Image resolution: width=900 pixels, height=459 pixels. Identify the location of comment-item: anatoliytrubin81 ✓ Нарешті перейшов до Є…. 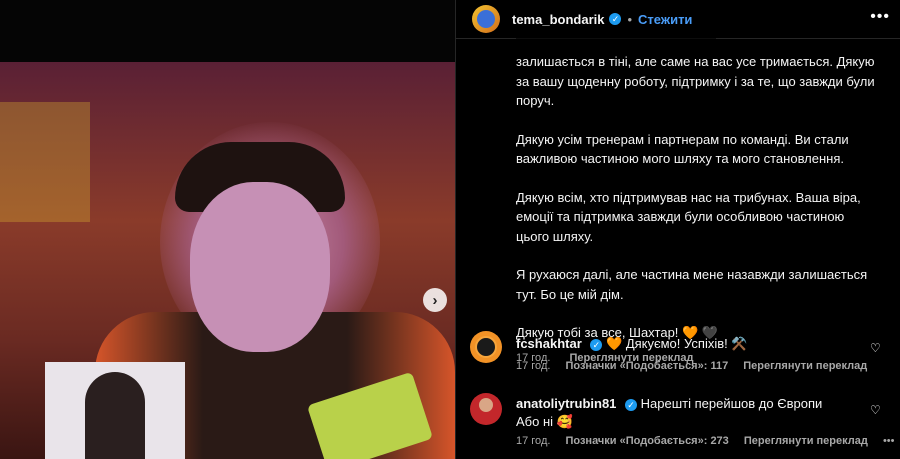
(682, 423).